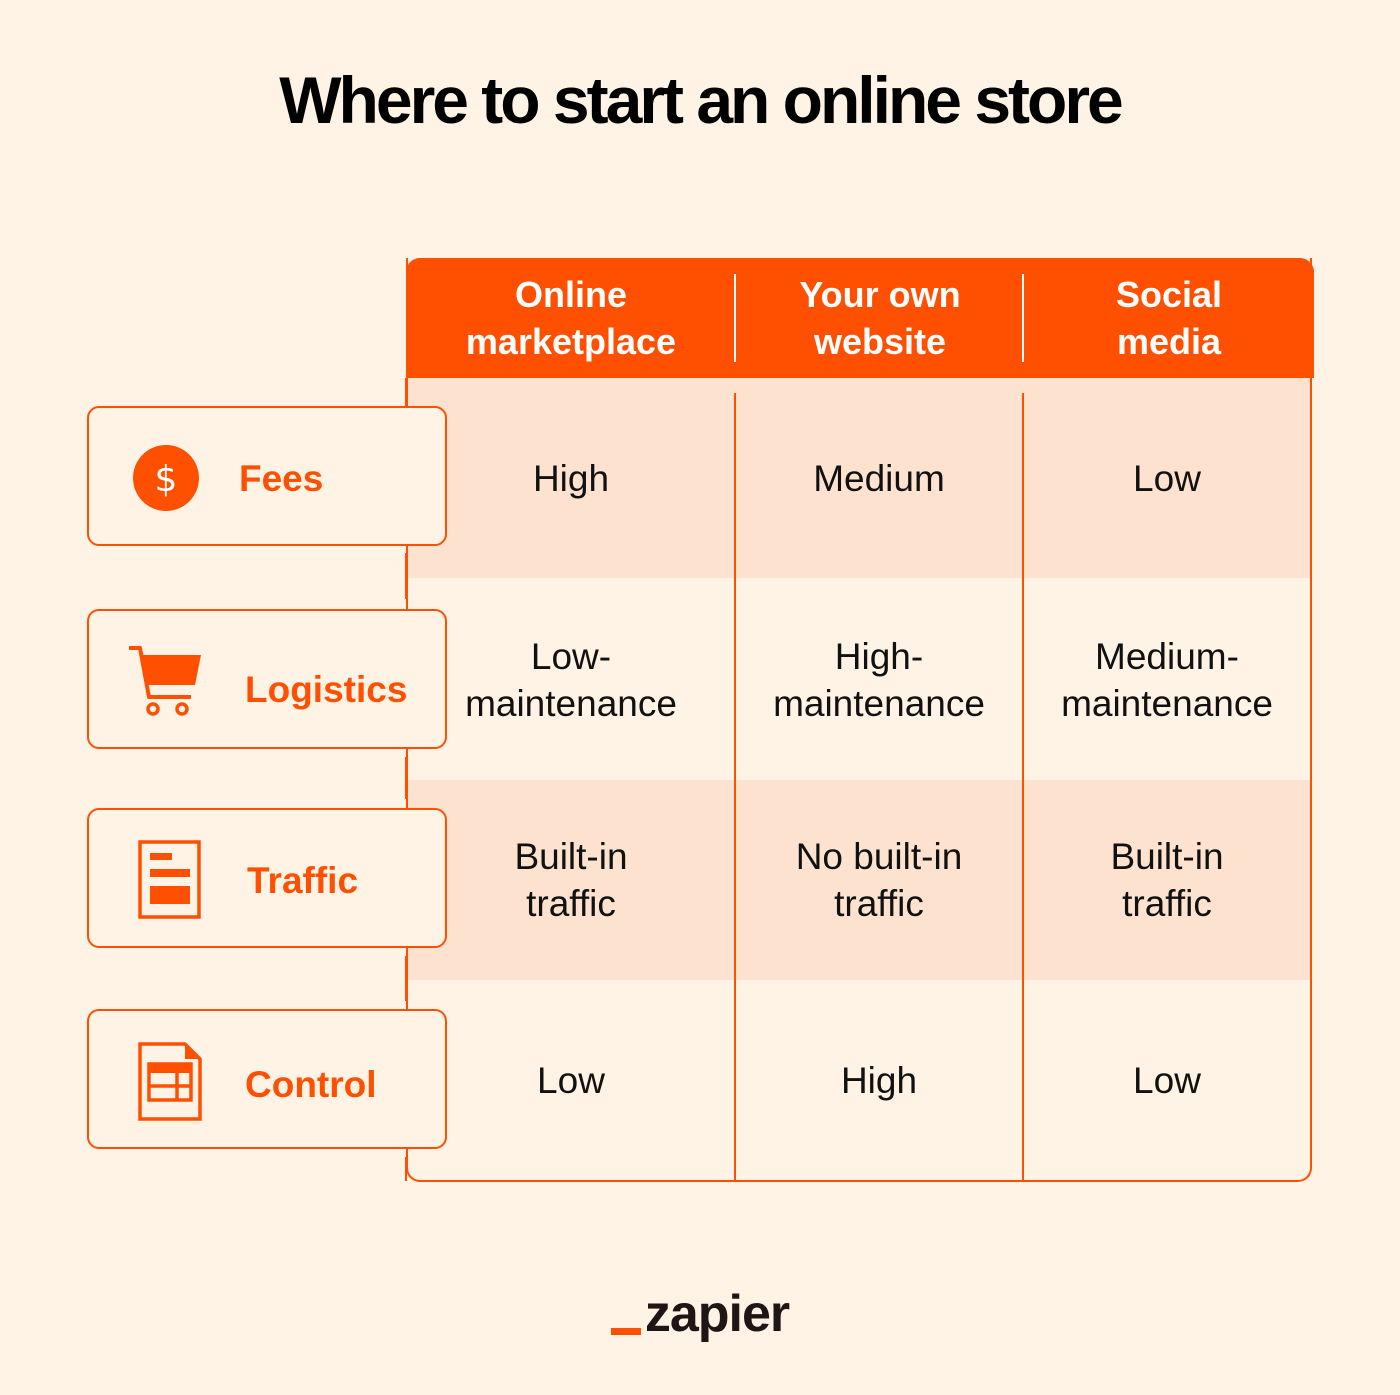 The image size is (1400, 1395). I want to click on cell-value: High- maintenance, so click(879, 679).